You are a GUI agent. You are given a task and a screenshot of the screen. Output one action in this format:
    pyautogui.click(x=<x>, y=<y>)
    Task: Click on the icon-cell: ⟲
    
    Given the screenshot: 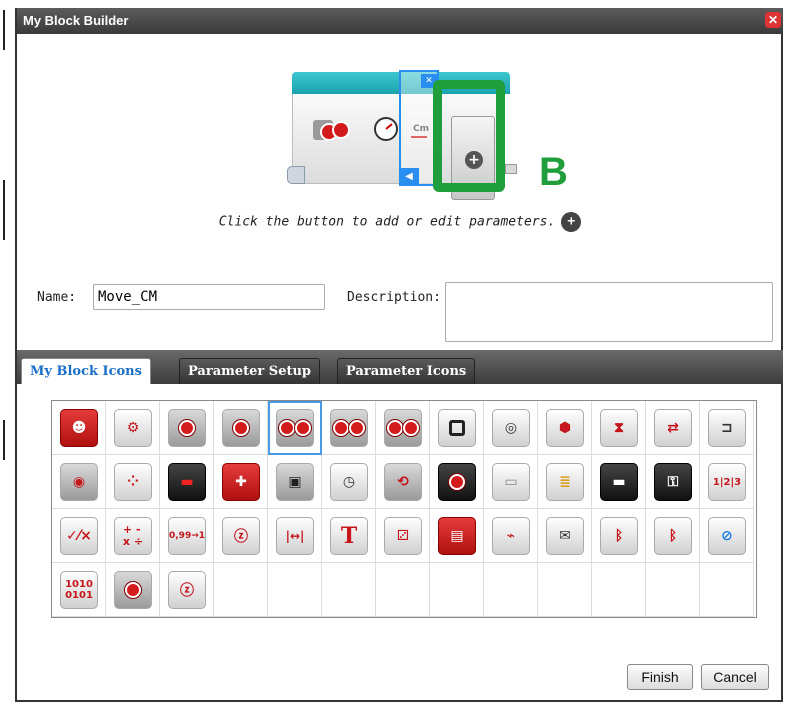 What is the action you would take?
    pyautogui.click(x=403, y=482)
    